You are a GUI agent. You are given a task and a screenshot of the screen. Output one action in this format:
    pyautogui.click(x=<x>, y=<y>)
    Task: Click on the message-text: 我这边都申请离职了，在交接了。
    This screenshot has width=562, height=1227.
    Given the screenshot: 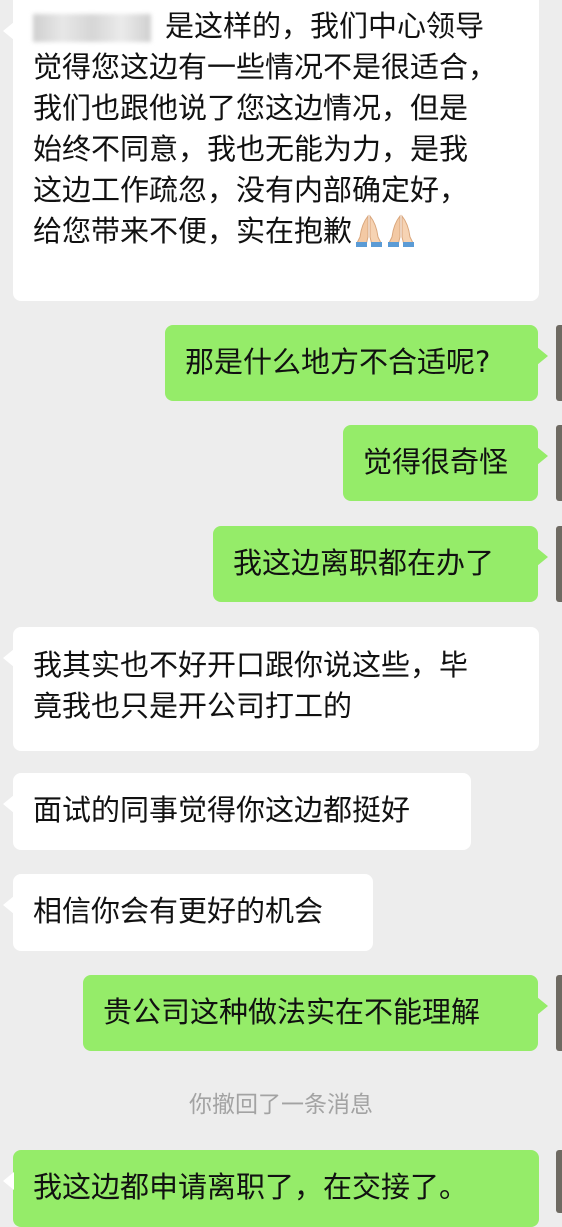 What is the action you would take?
    pyautogui.click(x=251, y=1187)
    